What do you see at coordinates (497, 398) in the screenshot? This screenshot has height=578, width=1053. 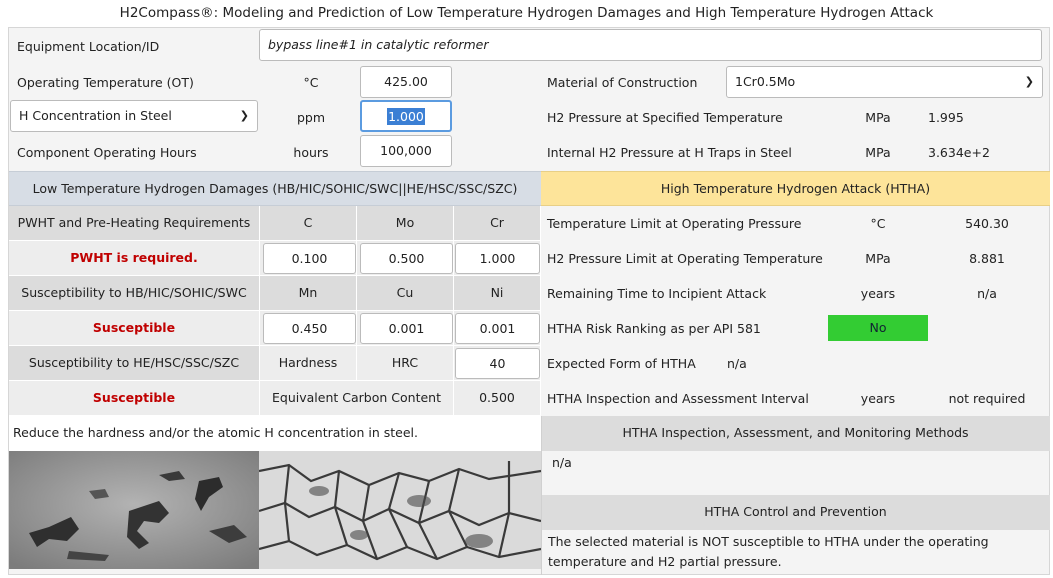 I see `ce-value: 0.500` at bounding box center [497, 398].